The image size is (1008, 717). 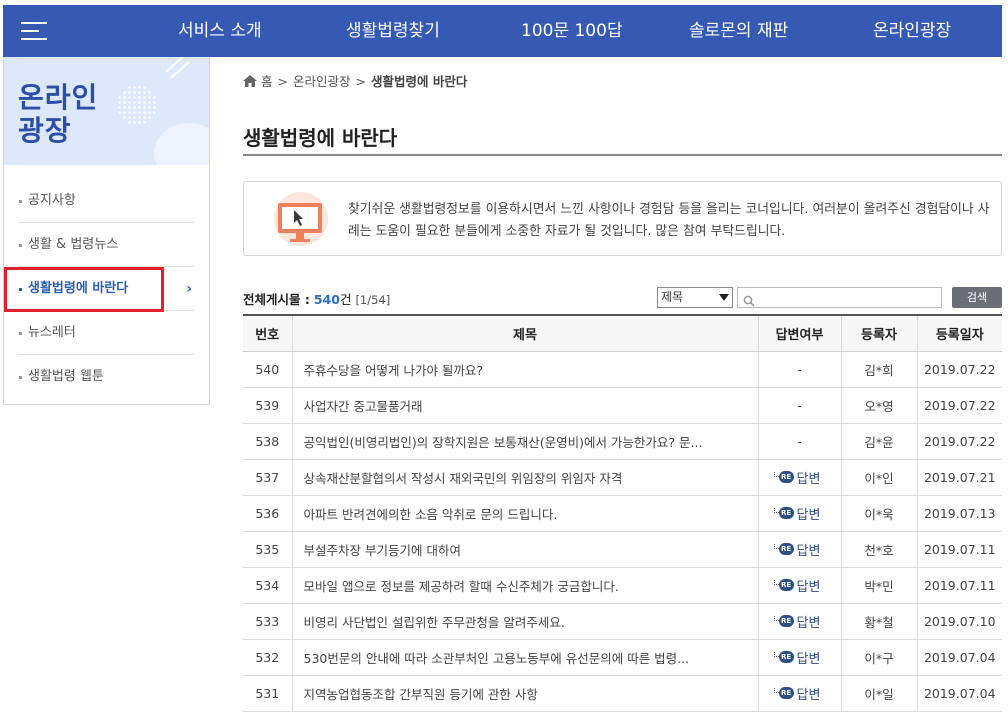 What do you see at coordinates (959, 513) in the screenshot?
I see `date: 2019.07.13` at bounding box center [959, 513].